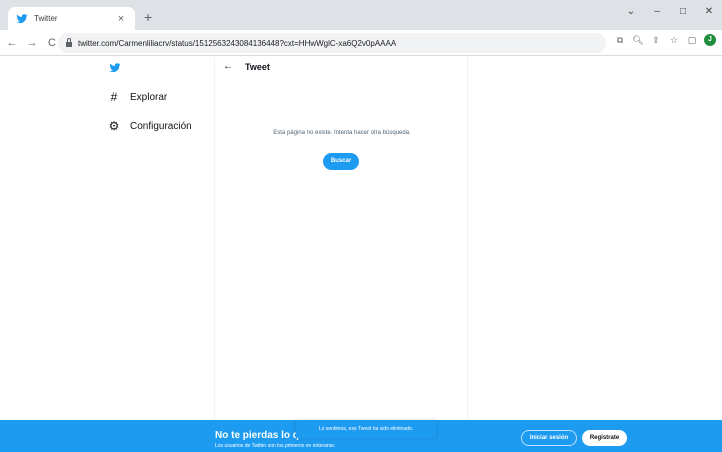 This screenshot has height=452, width=722. What do you see at coordinates (692, 40) in the screenshot?
I see `side-panel-icon: ▢` at bounding box center [692, 40].